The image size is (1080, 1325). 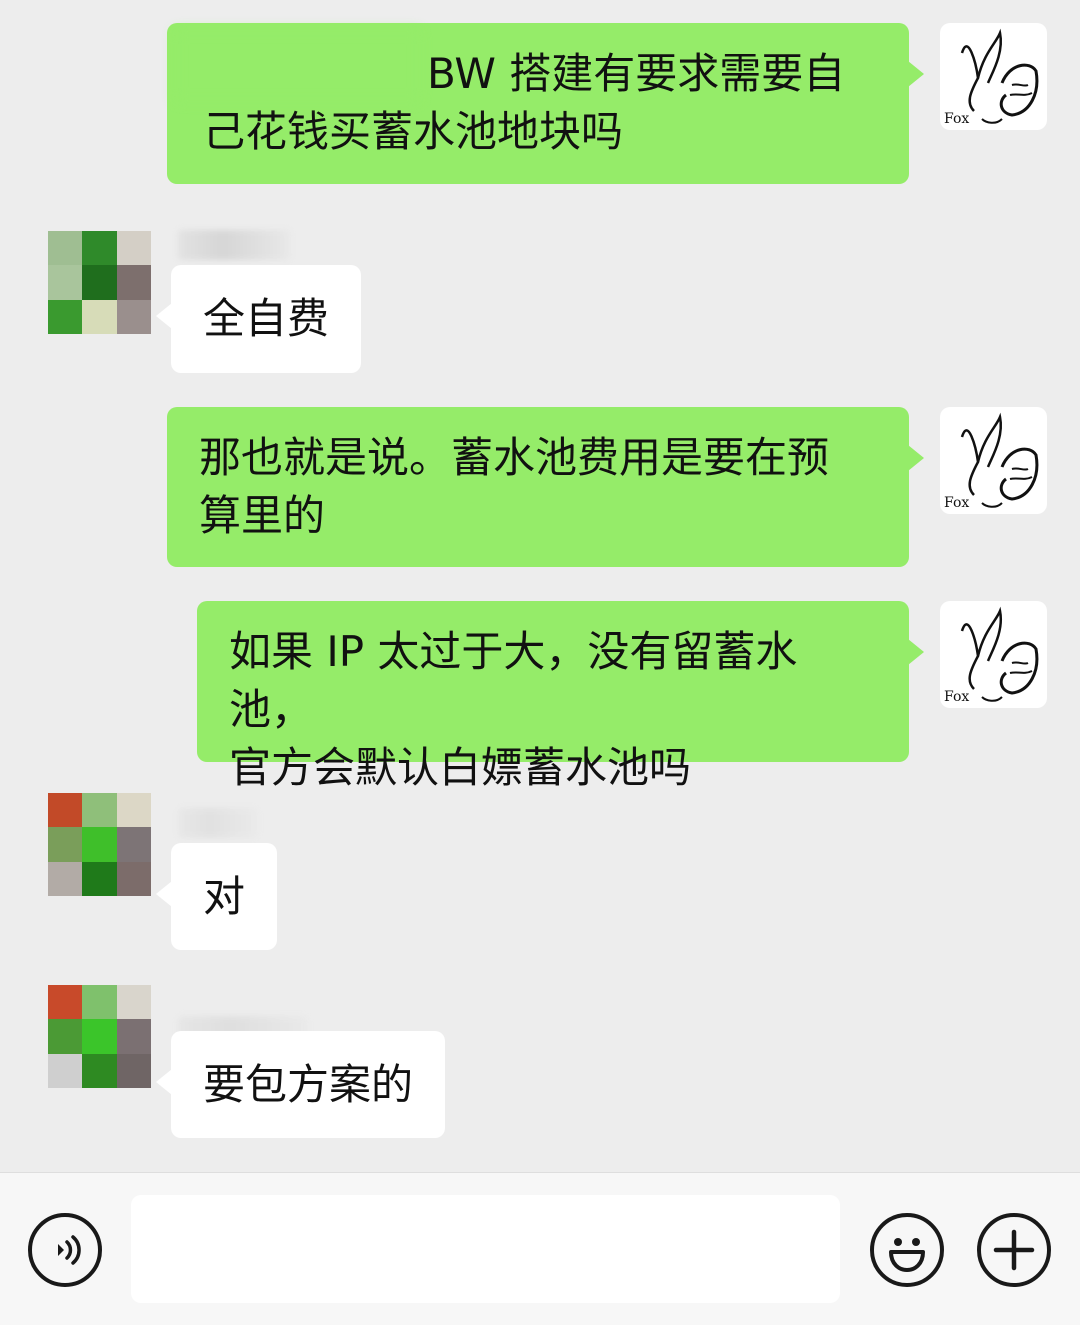 I want to click on emoji-button, so click(x=907, y=1250).